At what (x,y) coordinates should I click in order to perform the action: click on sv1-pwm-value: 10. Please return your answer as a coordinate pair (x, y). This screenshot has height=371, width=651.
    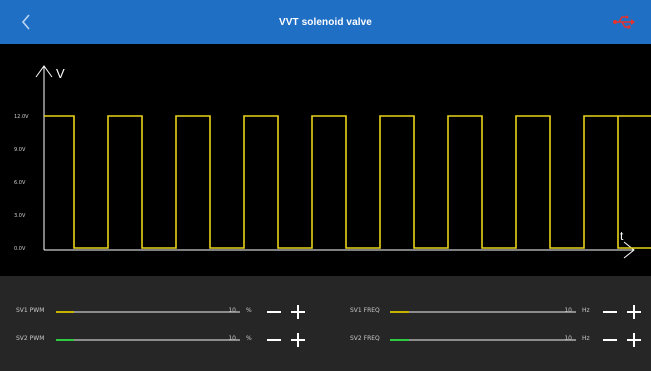
    Looking at the image, I should click on (232, 310).